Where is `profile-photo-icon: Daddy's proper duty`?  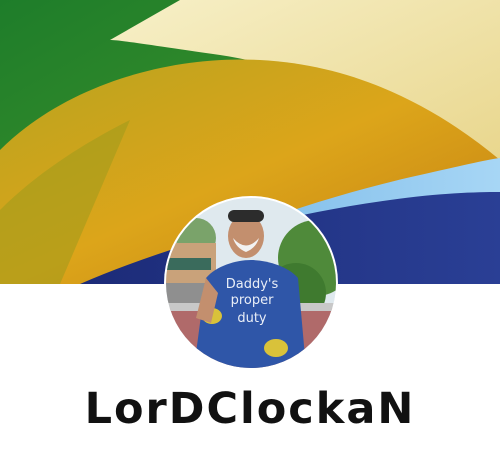 profile-photo-icon: Daddy's proper duty is located at coordinates (251, 283).